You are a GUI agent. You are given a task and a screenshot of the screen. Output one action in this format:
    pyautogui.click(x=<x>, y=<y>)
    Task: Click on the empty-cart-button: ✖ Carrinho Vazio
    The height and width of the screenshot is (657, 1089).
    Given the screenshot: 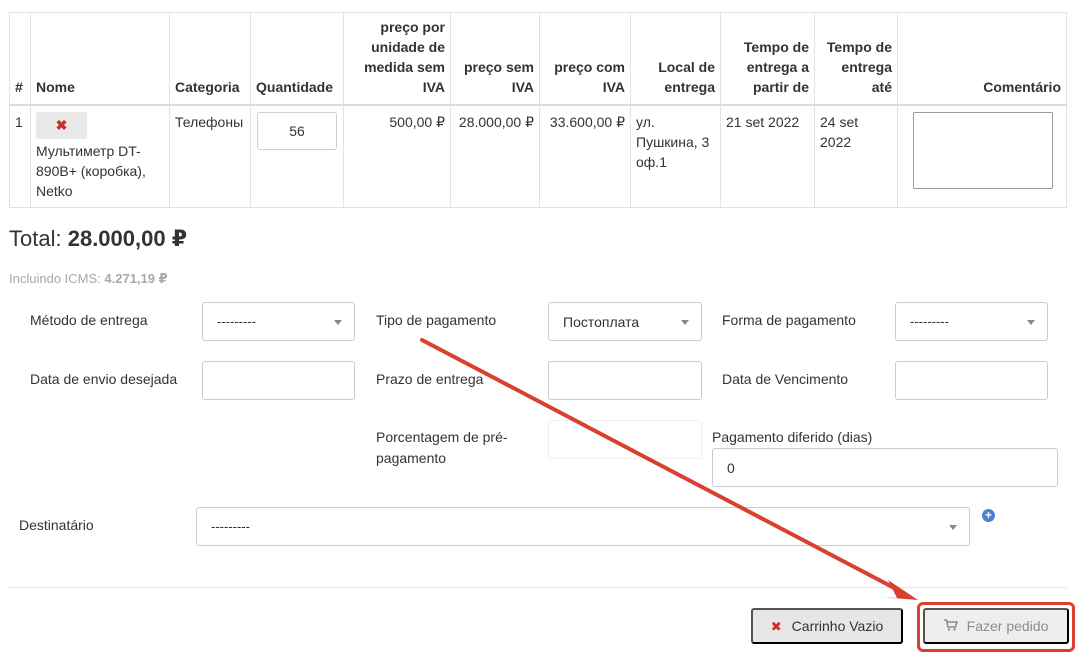 What is the action you would take?
    pyautogui.click(x=827, y=626)
    